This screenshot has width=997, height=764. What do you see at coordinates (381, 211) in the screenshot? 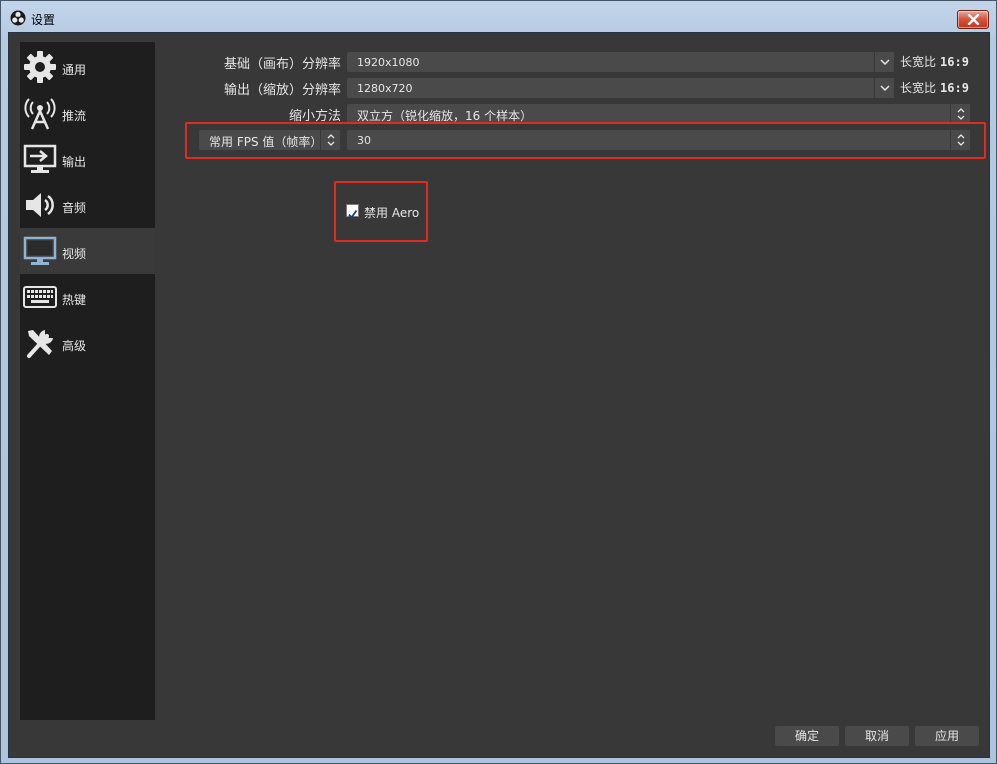
I see `aero-highlight` at bounding box center [381, 211].